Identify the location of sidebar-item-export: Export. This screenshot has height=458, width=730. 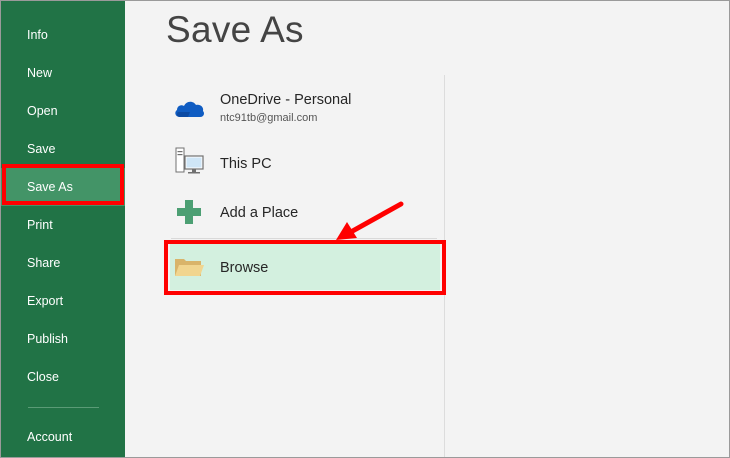
(63, 301).